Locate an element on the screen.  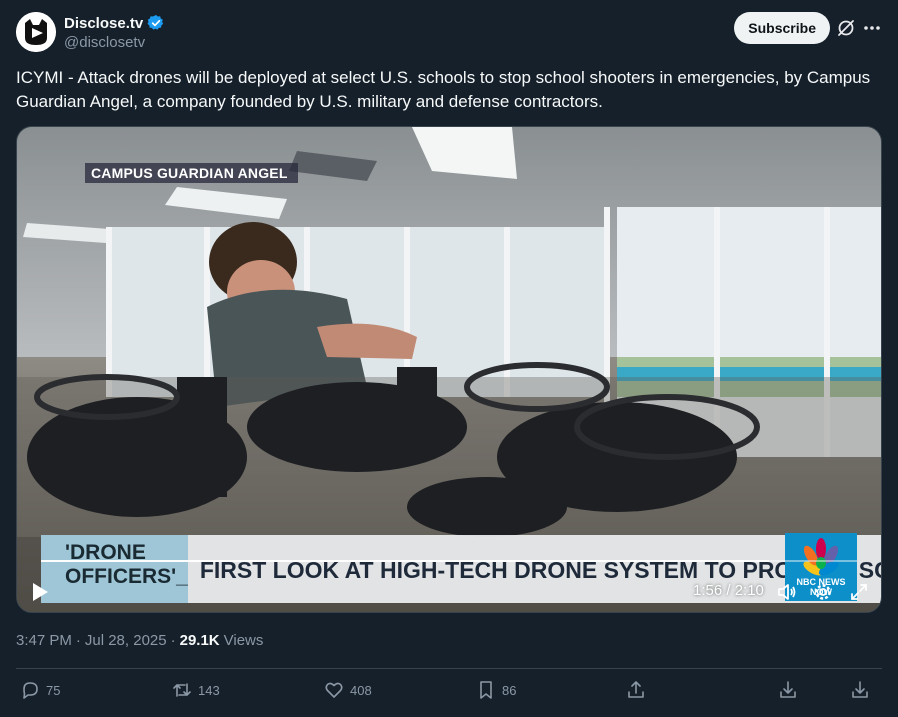
repost-count: 143 is located at coordinates (209, 690).